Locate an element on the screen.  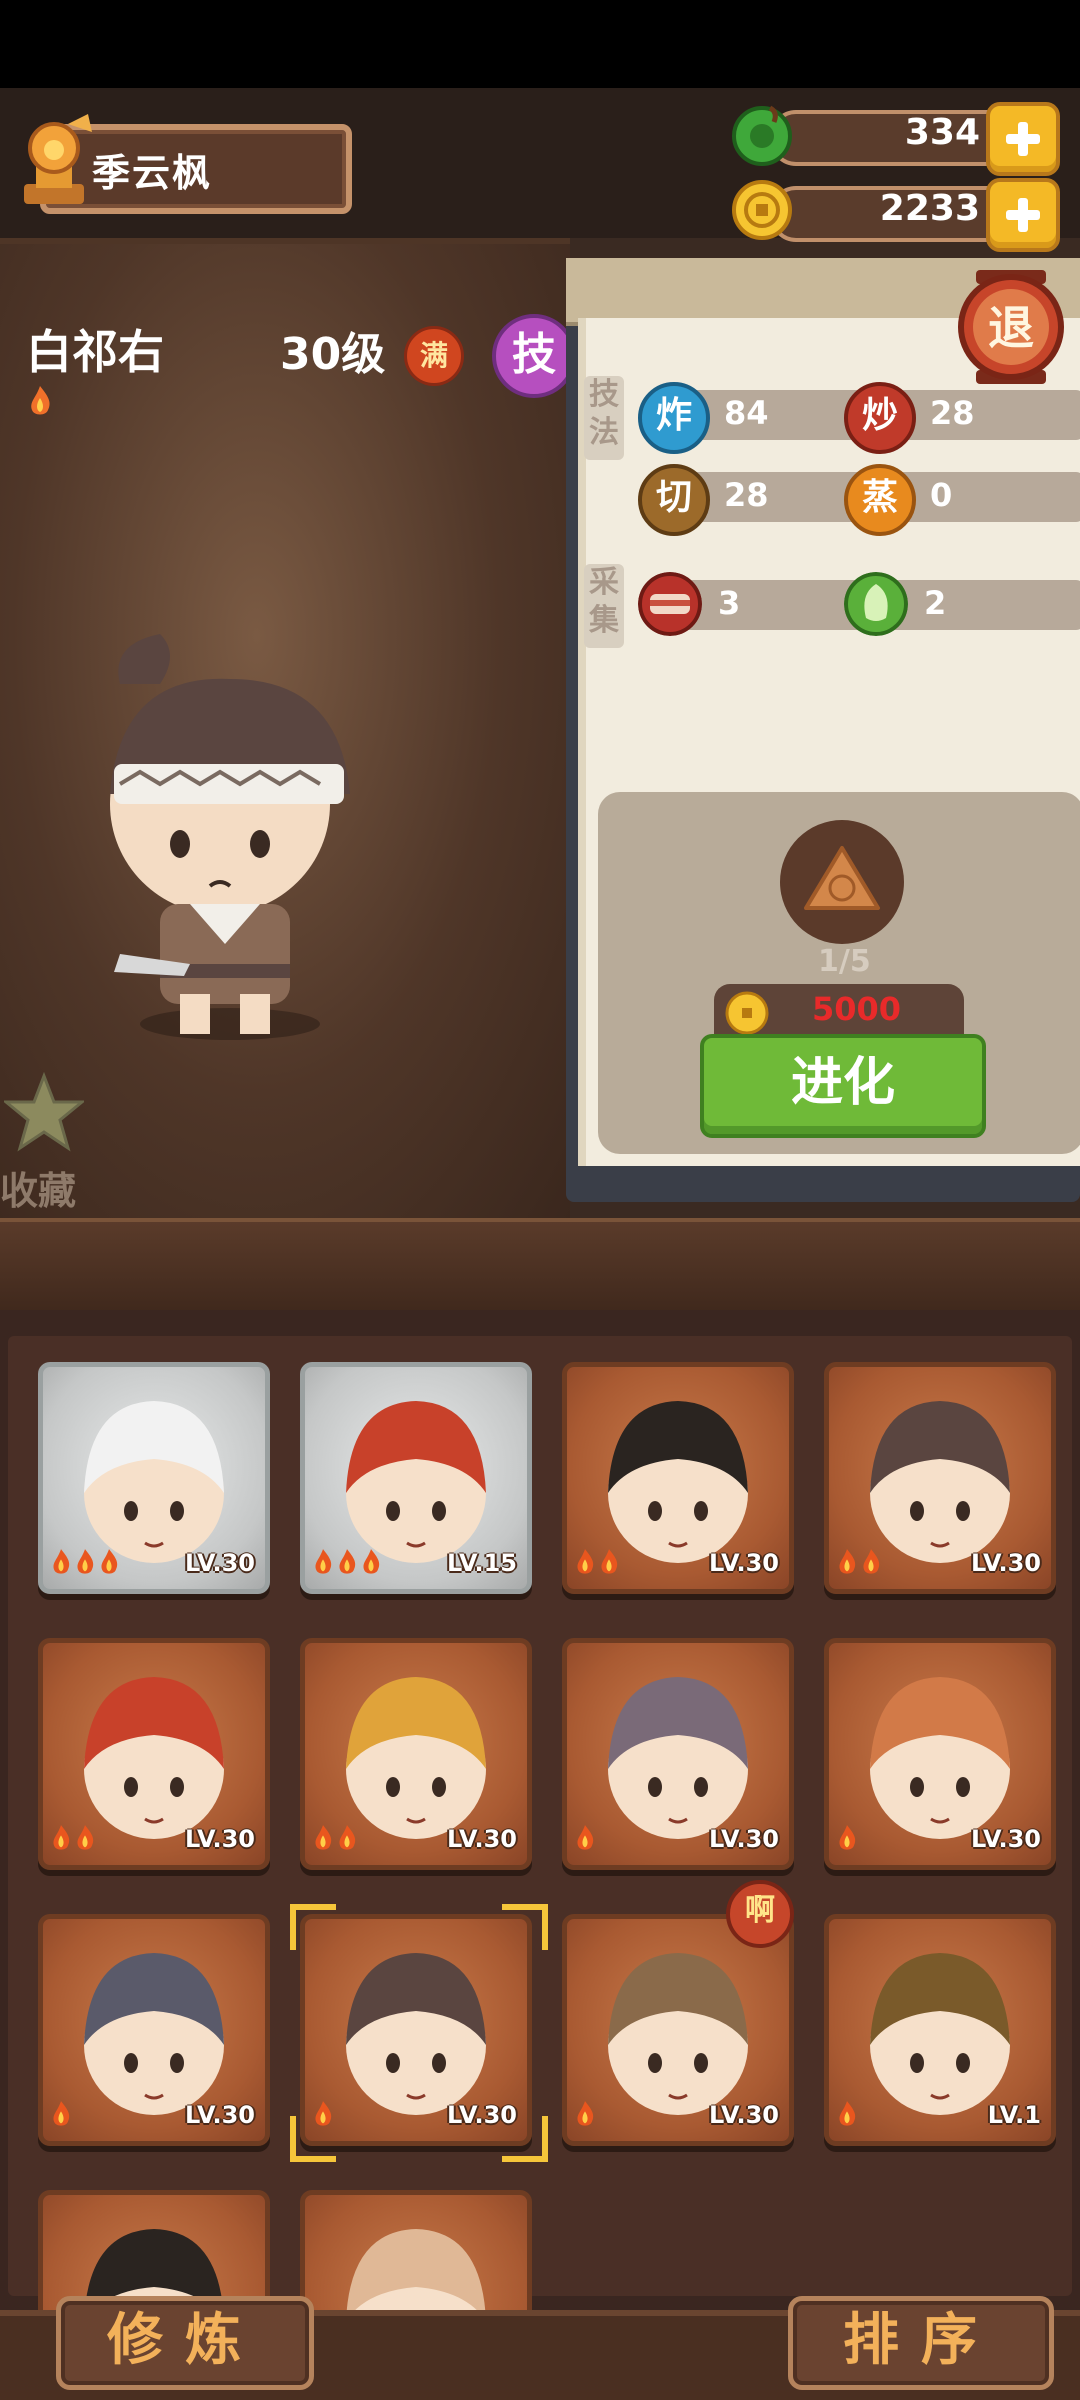
top-header: 季云枫 334 2233 is located at coordinates (540, 170).